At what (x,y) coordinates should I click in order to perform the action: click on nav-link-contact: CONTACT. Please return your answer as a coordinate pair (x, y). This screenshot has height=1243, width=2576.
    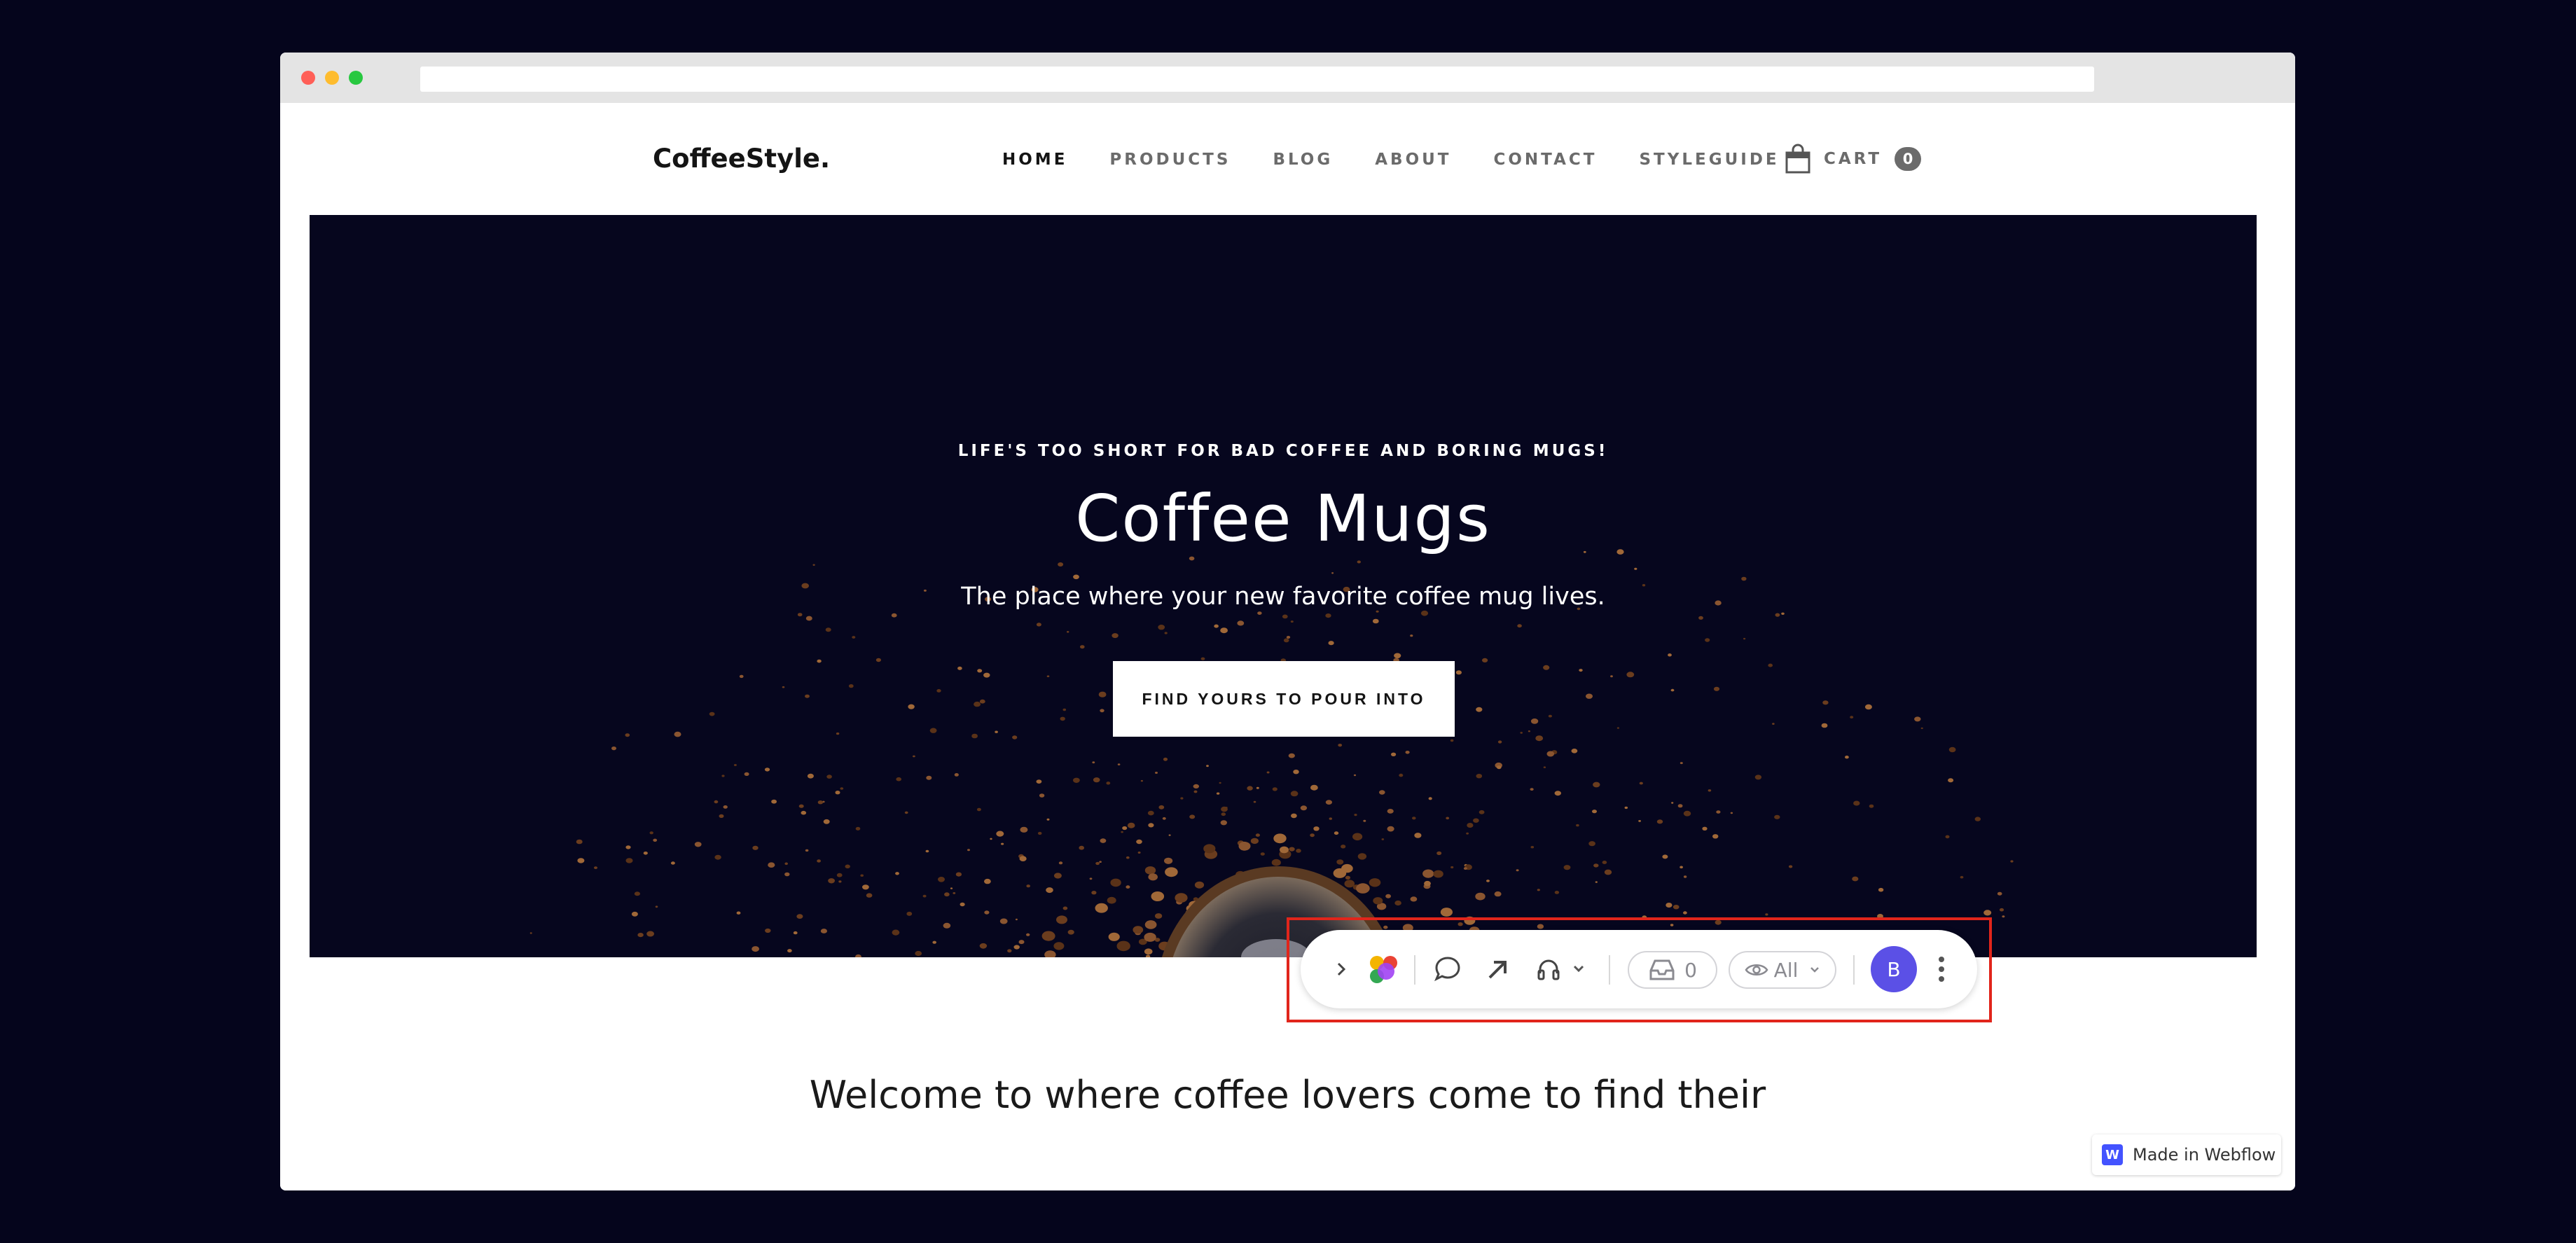
    Looking at the image, I should click on (1546, 160).